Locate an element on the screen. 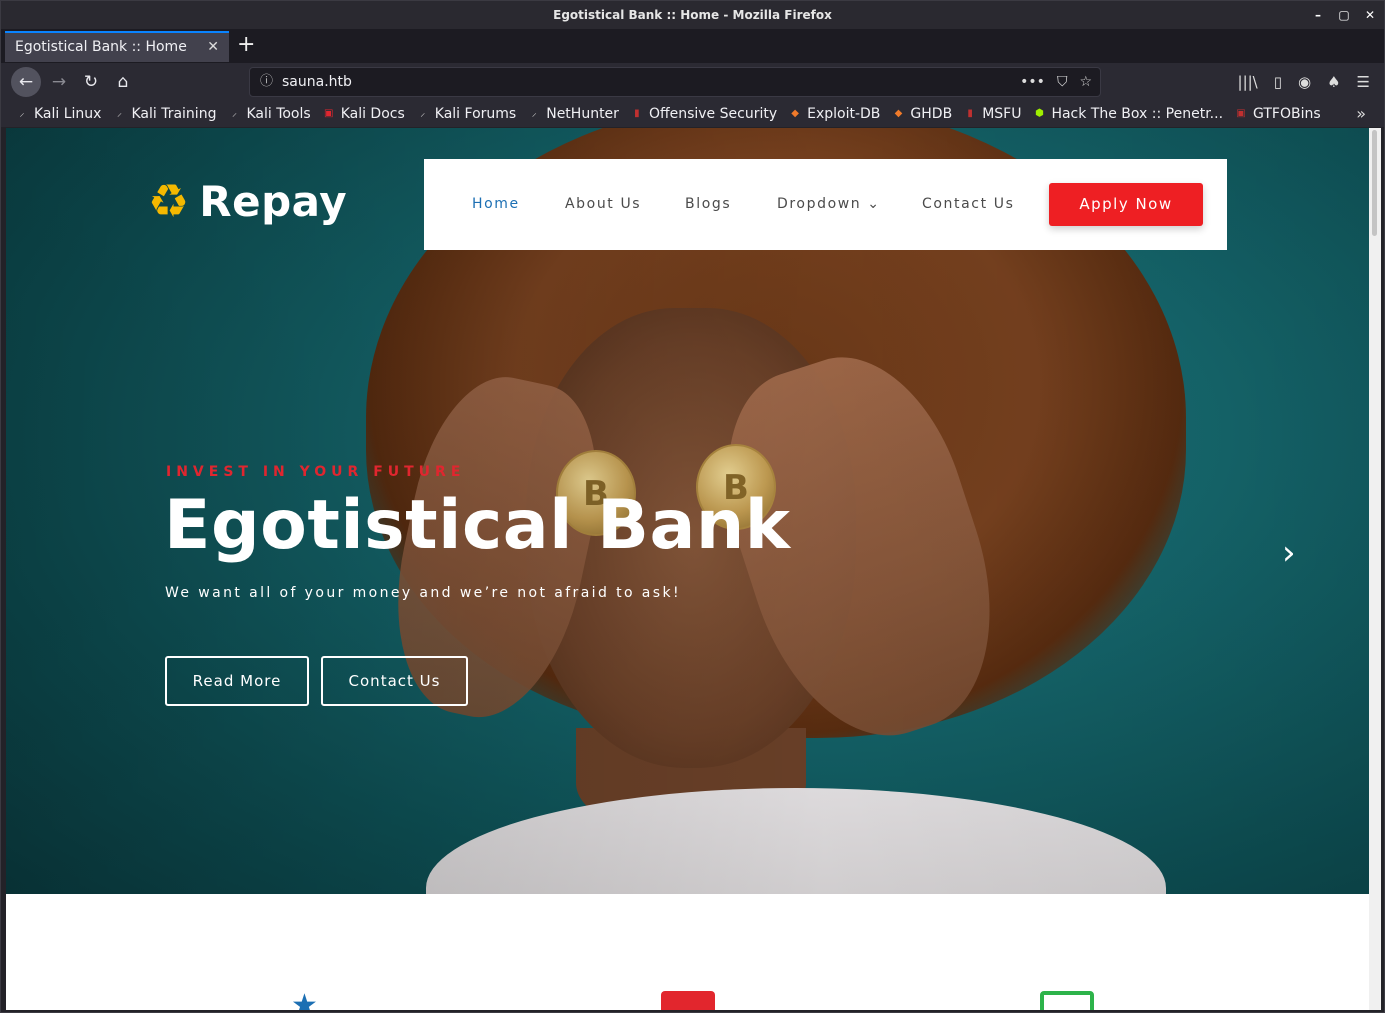 This screenshot has height=1013, width=1385. scrollbar-thumb is located at coordinates (1374, 183).